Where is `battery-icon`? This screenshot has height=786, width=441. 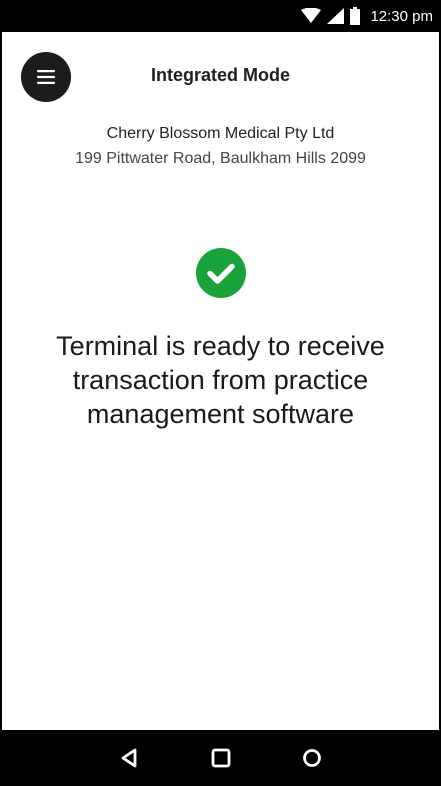 battery-icon is located at coordinates (355, 16).